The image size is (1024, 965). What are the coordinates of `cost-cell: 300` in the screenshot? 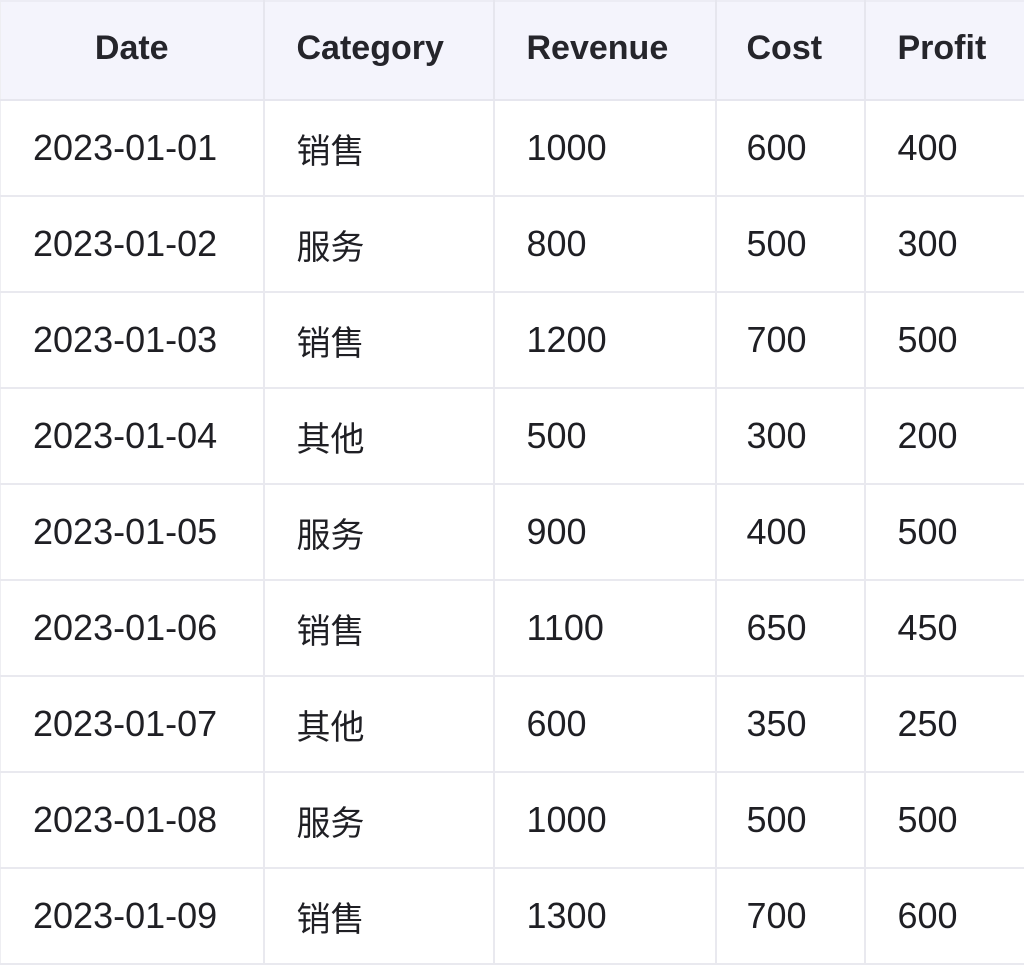 It's located at (790, 436).